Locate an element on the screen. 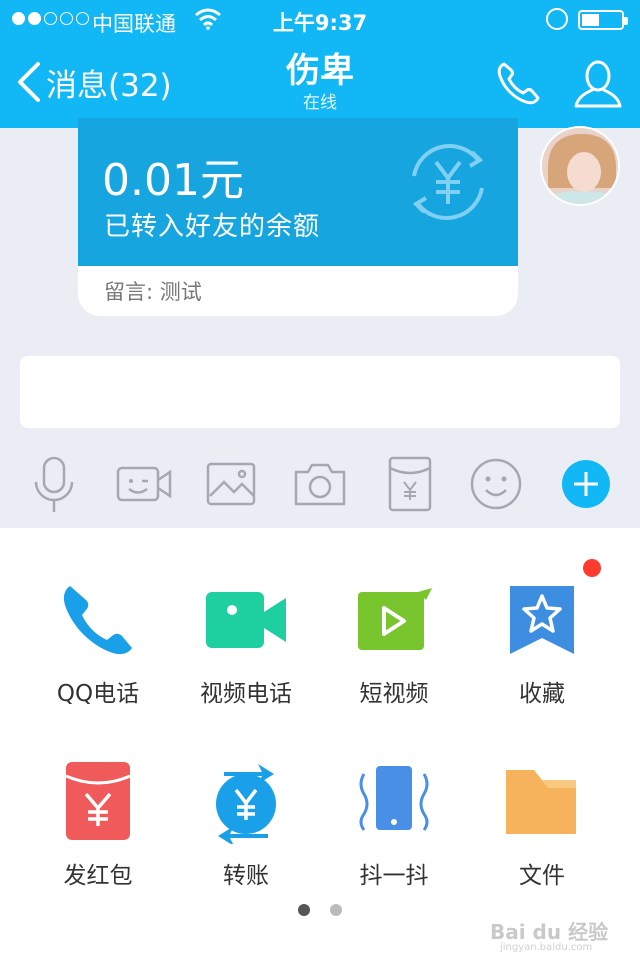 The image size is (640, 960). video-camera-icon is located at coordinates (246, 620).